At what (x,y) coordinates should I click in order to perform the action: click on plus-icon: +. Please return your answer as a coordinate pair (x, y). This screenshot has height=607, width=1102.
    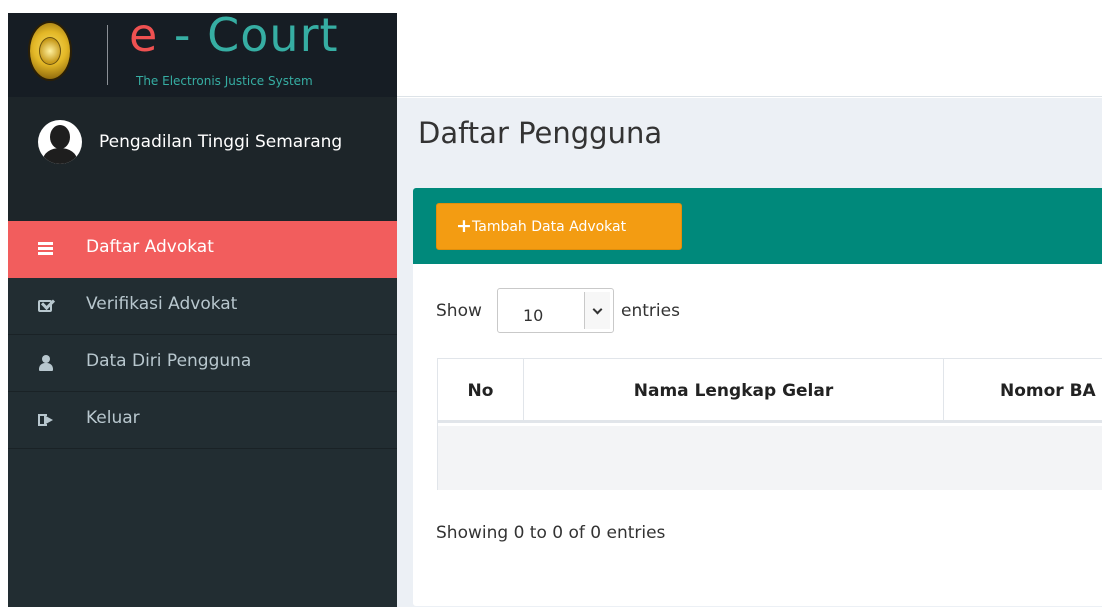
    Looking at the image, I should click on (464, 226).